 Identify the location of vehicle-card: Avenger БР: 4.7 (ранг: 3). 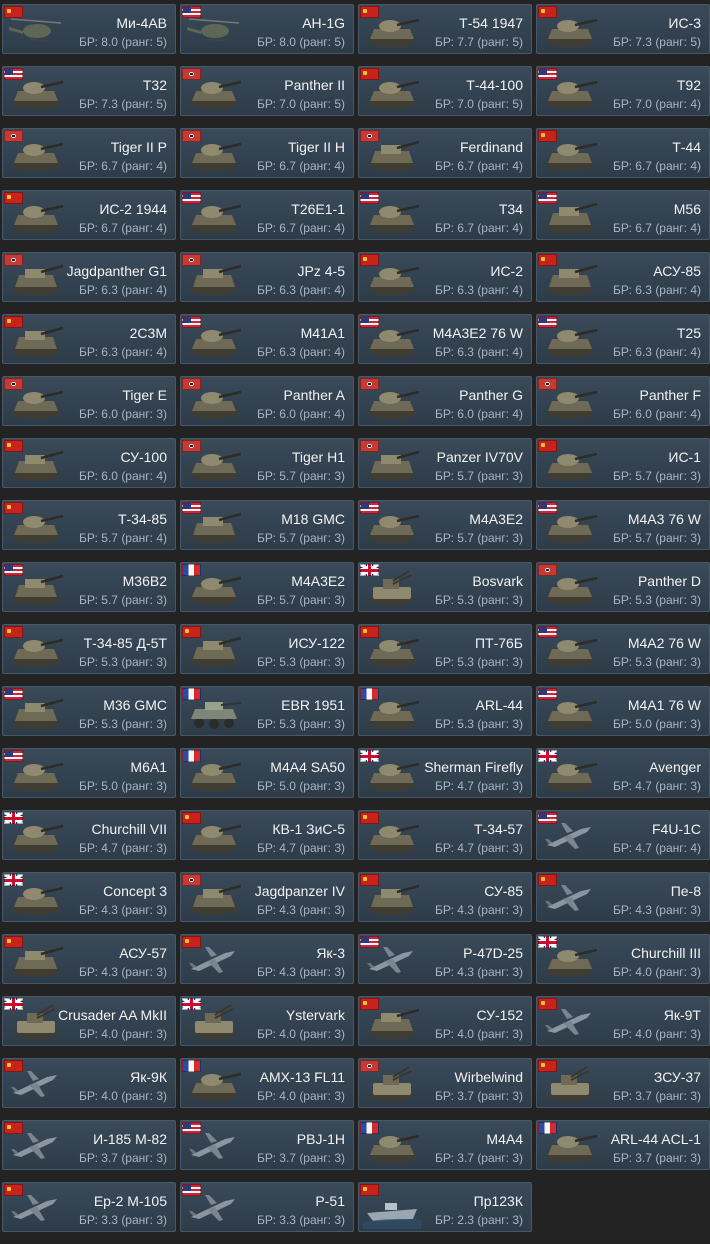
(623, 773).